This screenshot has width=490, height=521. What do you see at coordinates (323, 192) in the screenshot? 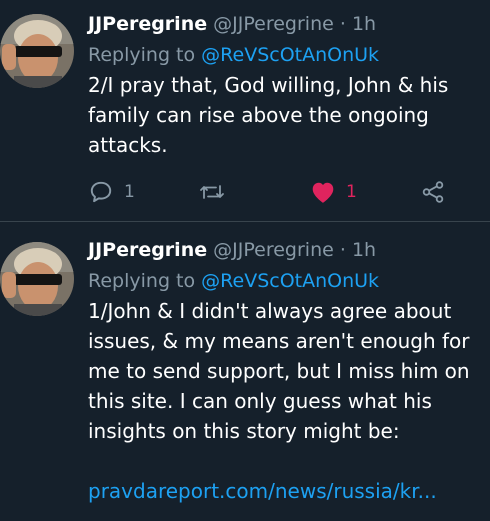
I see `heart-icon` at bounding box center [323, 192].